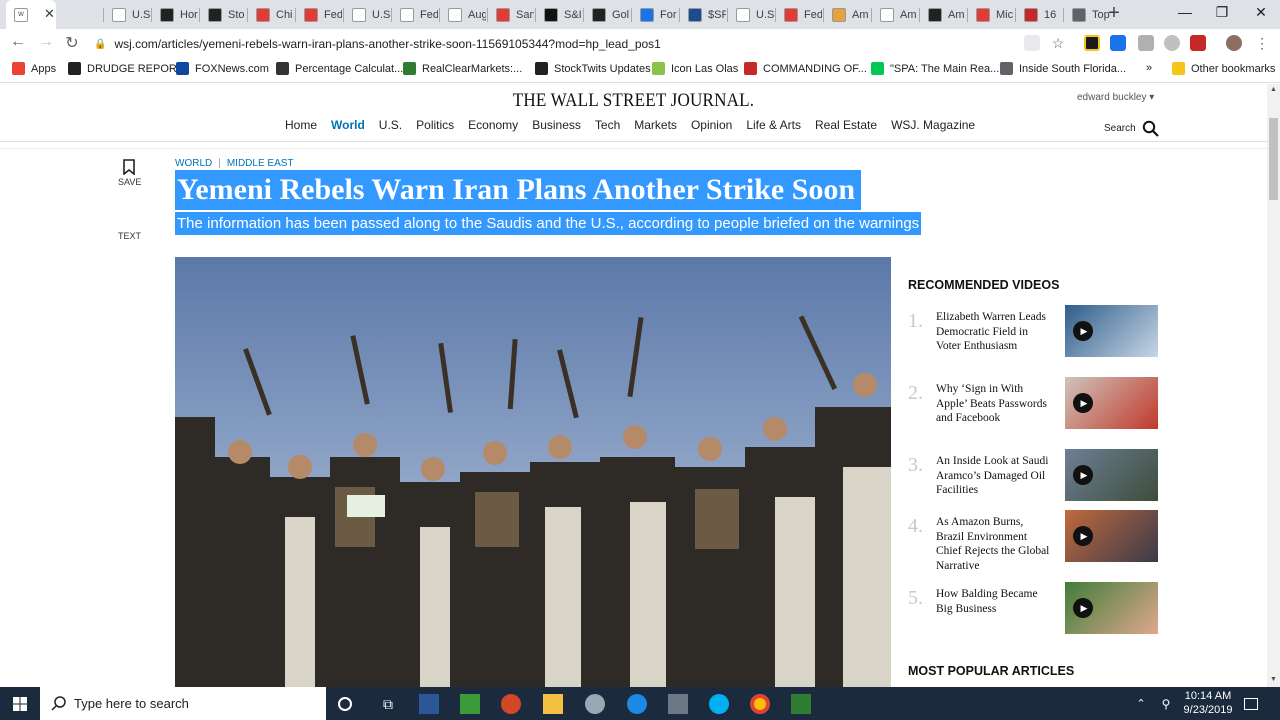 The image size is (1280, 720). What do you see at coordinates (1273, 159) in the screenshot?
I see `scrollbar-thumb` at bounding box center [1273, 159].